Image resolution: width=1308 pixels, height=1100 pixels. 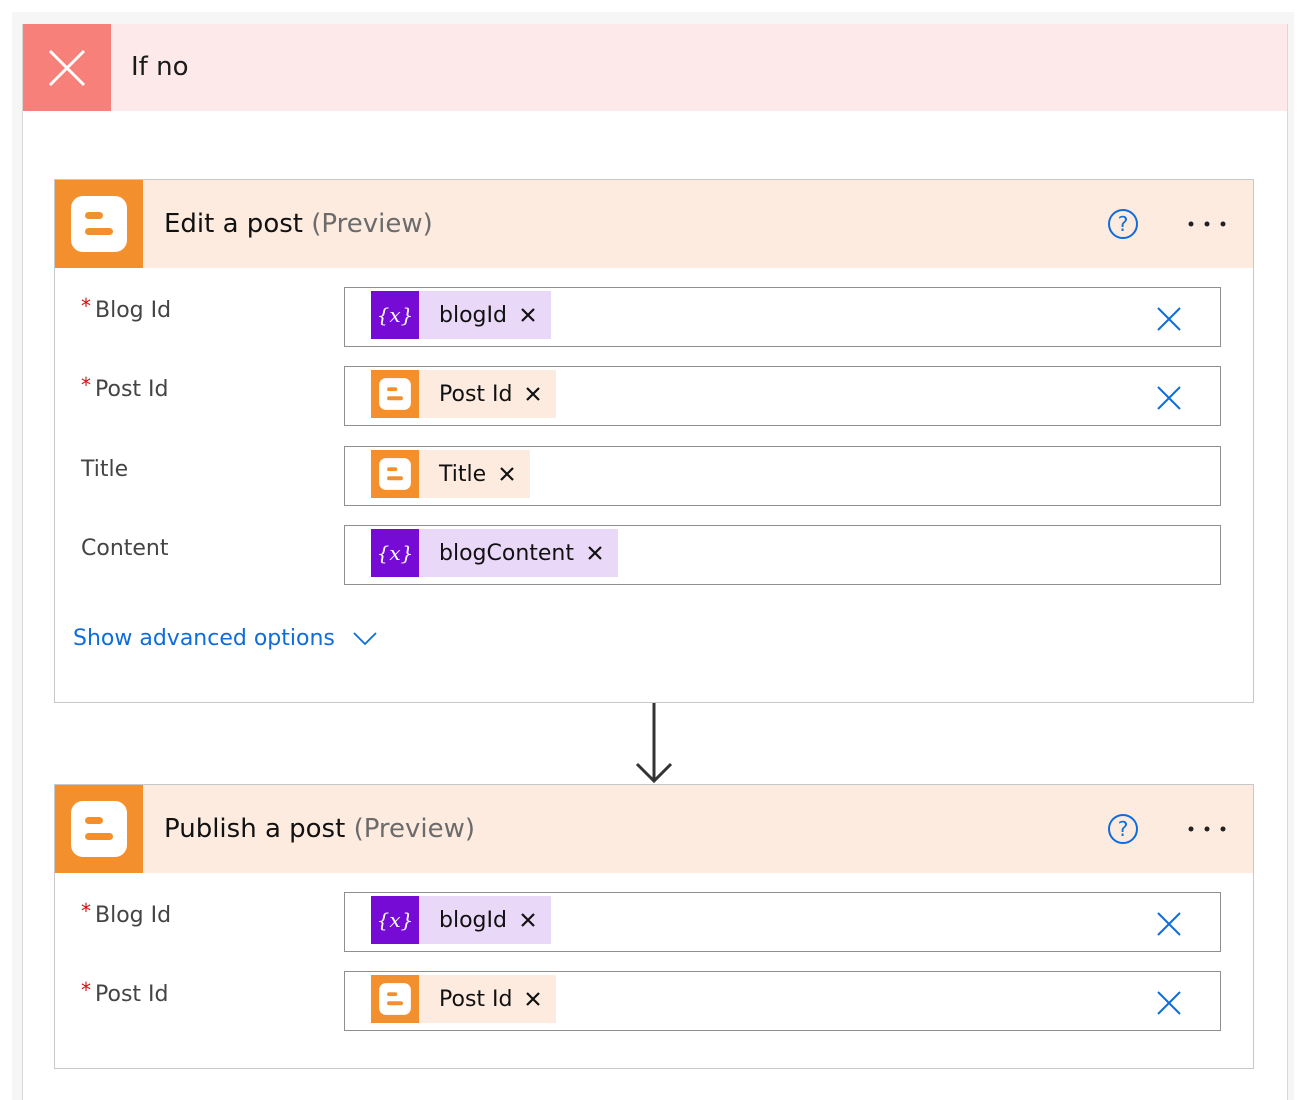 I want to click on edit-post-header: Edit a post (Preview) ?, so click(x=654, y=224).